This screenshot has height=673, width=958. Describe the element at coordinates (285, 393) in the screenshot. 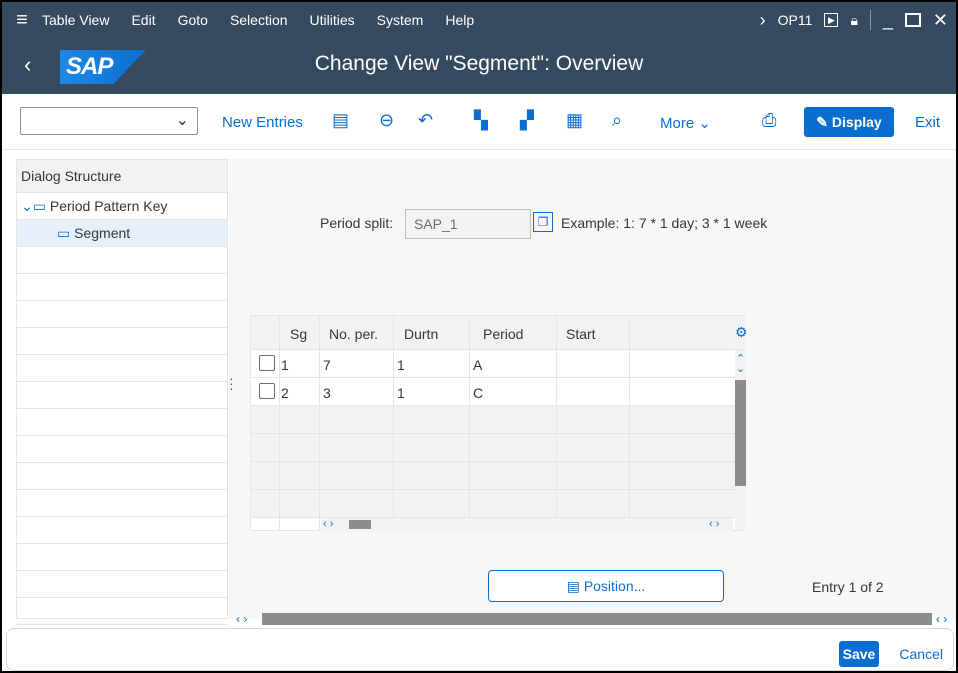

I see `cell-sg: 2` at that location.